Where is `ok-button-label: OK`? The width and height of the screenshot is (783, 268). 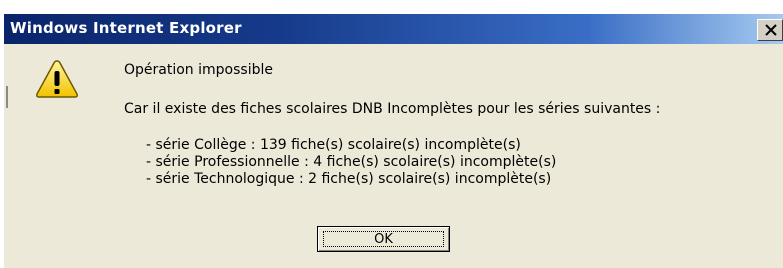 ok-button-label: OK is located at coordinates (383, 239).